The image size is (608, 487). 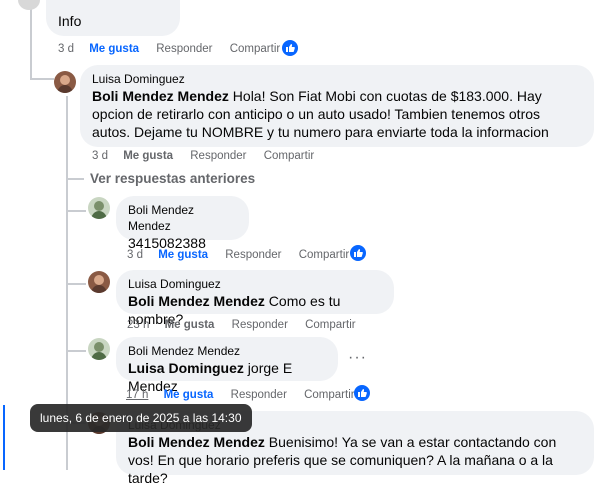 I want to click on comment-bubble-top: Info, so click(x=113, y=18).